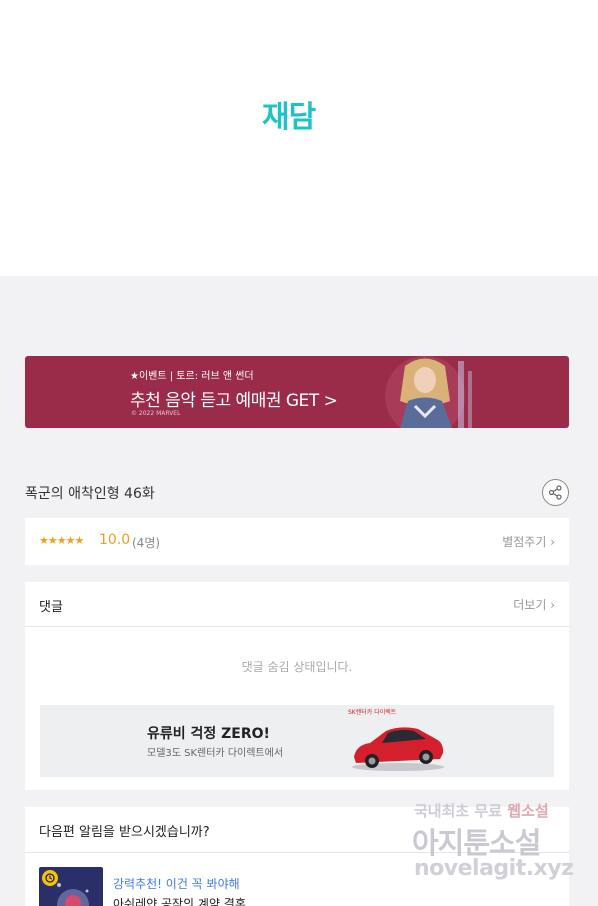 The width and height of the screenshot is (598, 906). What do you see at coordinates (73, 894) in the screenshot?
I see `thumbnail-art` at bounding box center [73, 894].